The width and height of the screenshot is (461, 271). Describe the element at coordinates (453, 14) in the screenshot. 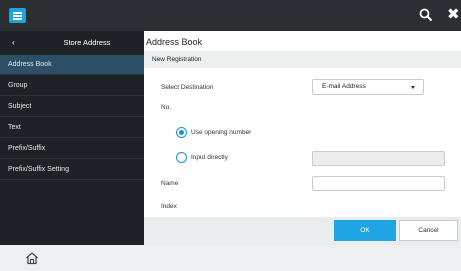

I see `close-icon: ✖` at that location.